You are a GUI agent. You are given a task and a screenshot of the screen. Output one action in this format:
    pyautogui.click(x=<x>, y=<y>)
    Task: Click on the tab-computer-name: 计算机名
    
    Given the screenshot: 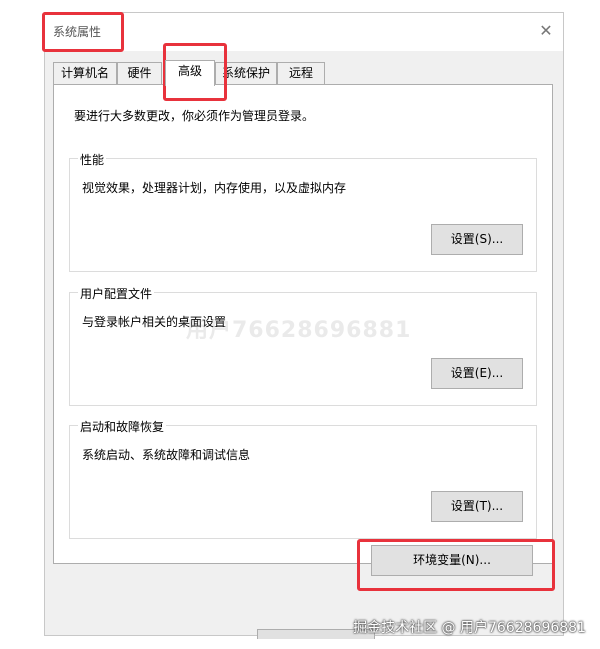 What is the action you would take?
    pyautogui.click(x=85, y=73)
    